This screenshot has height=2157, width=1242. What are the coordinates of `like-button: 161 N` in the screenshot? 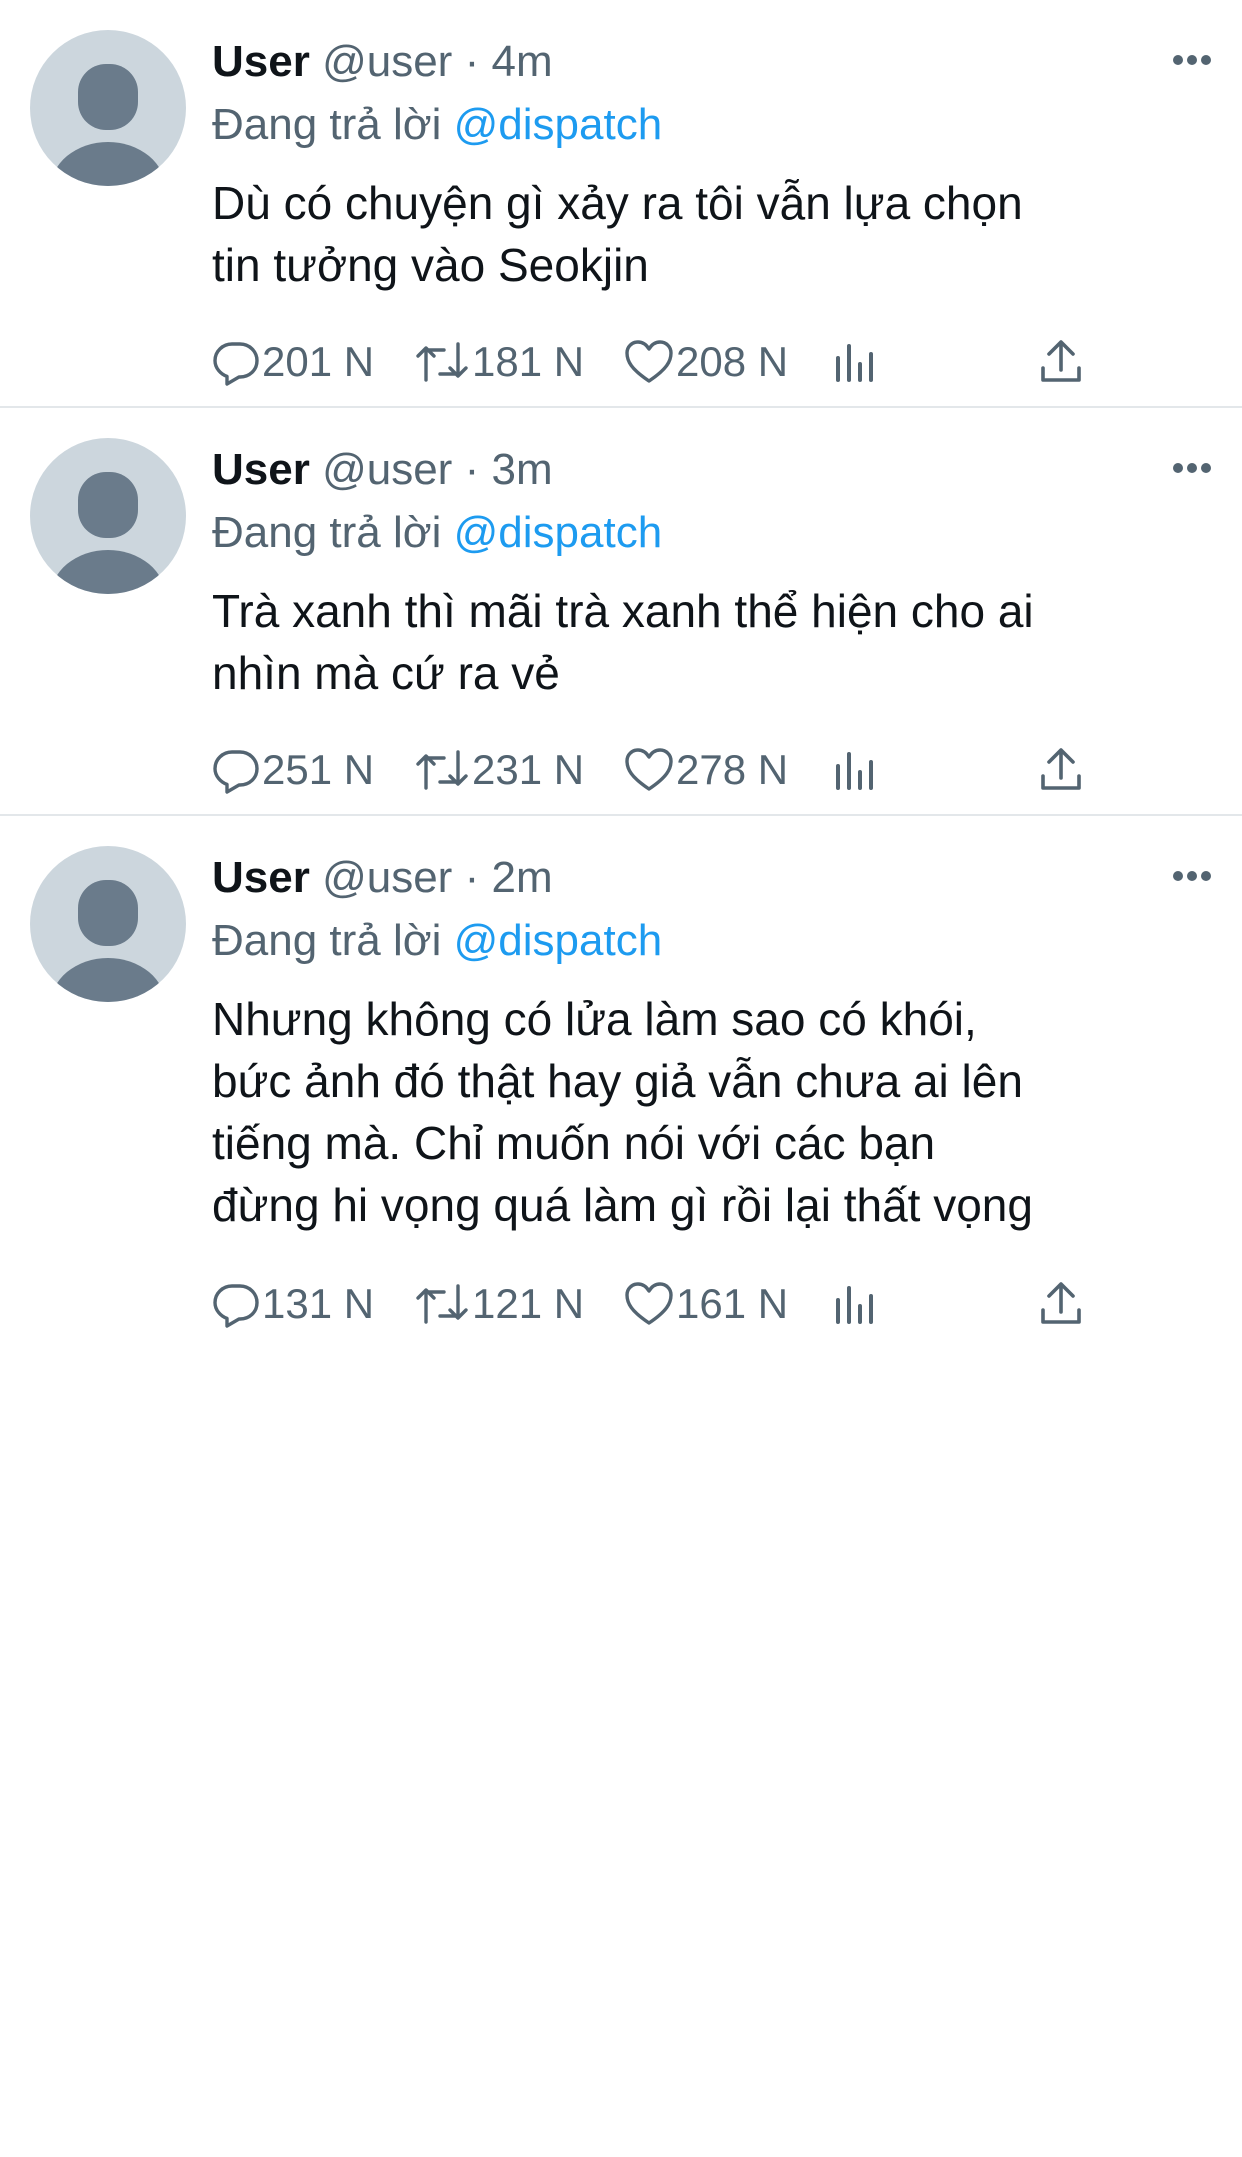 It's located at (706, 1304).